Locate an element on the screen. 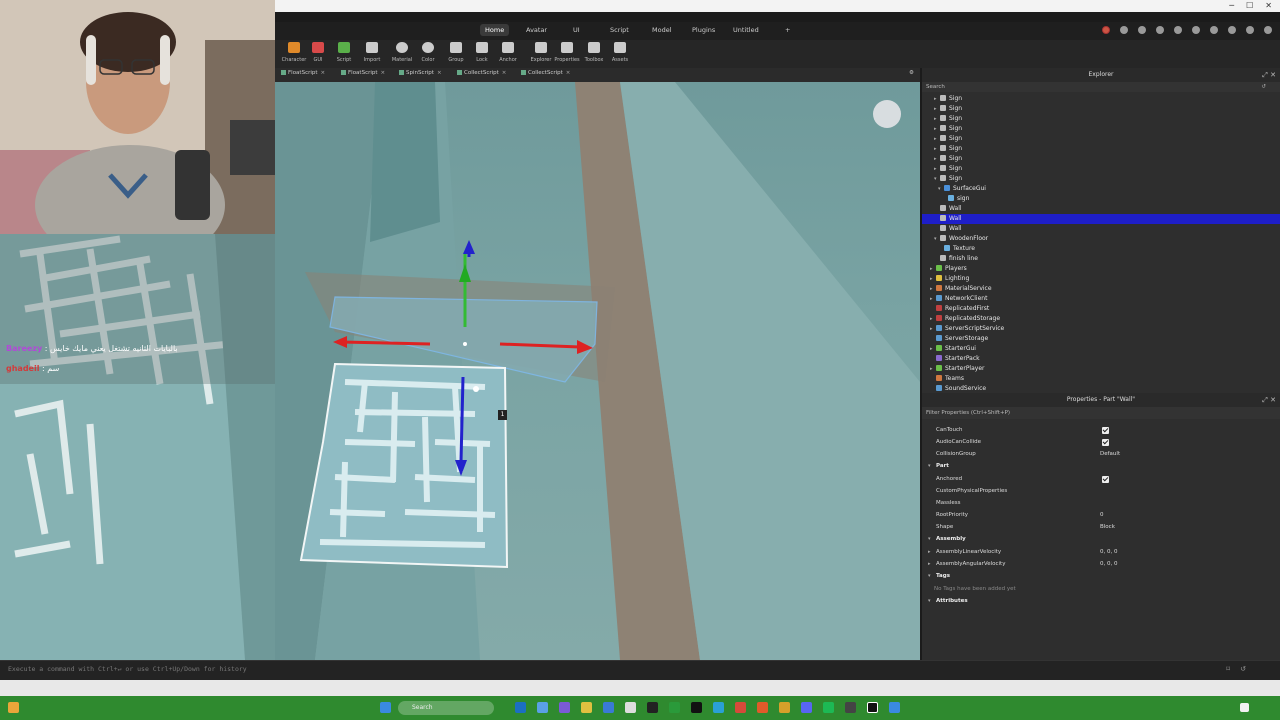 The height and width of the screenshot is (720, 1280). explorer-item: ▸ ServerScriptService is located at coordinates (1101, 329).